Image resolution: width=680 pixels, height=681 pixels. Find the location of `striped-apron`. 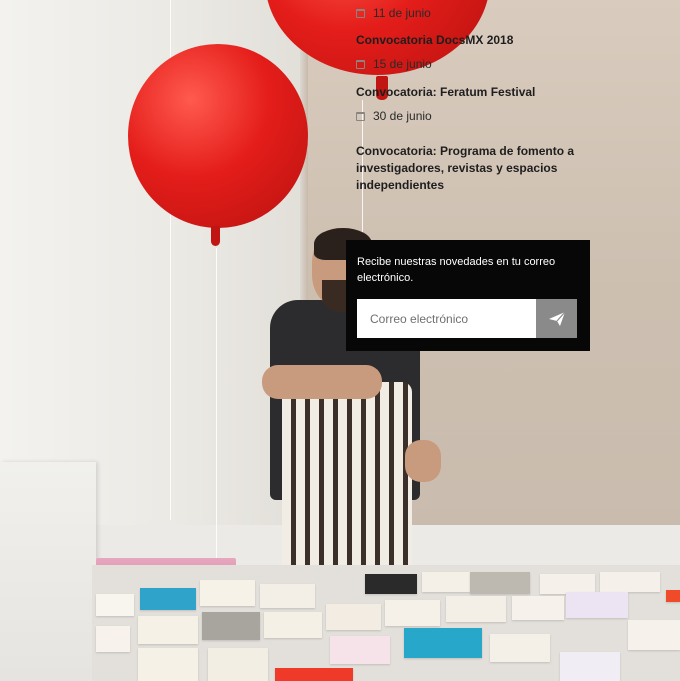

striped-apron is located at coordinates (347, 482).